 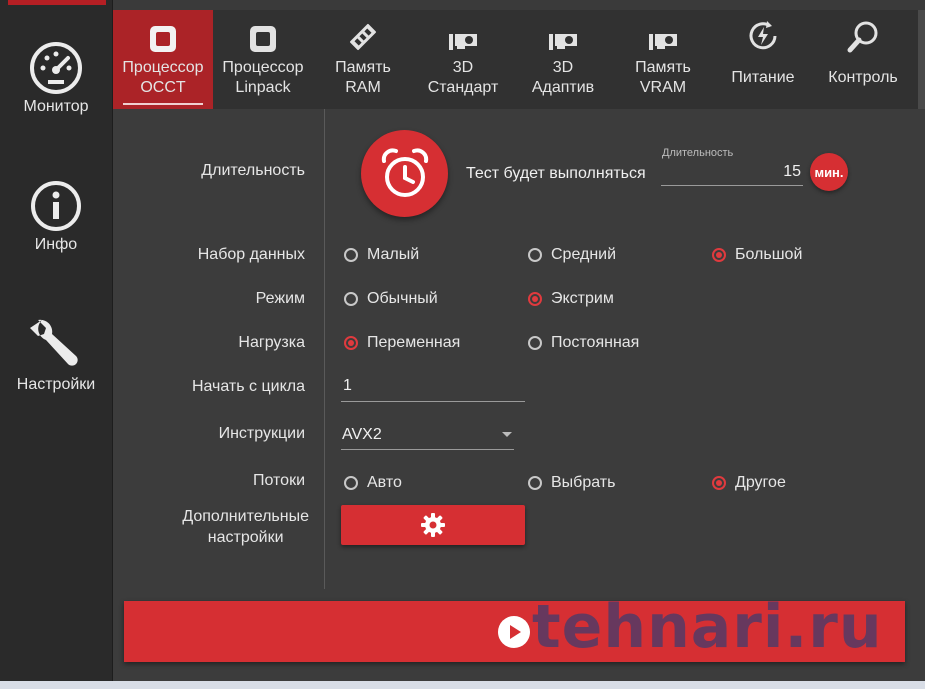 What do you see at coordinates (760, 482) in the screenshot?
I see `radio-label: Другое` at bounding box center [760, 482].